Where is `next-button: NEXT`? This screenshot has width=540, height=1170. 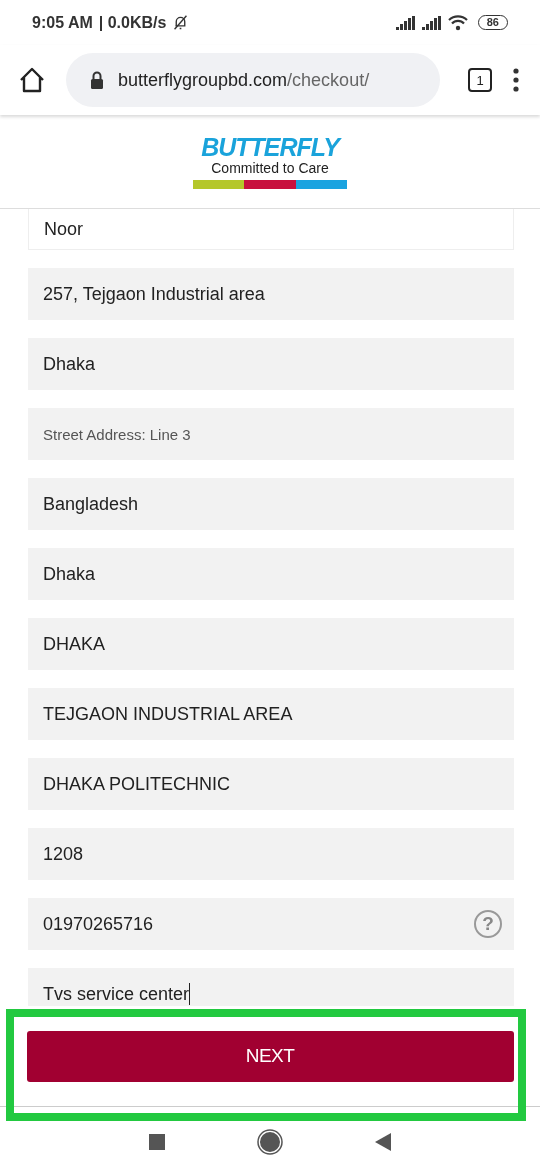 next-button: NEXT is located at coordinates (270, 1056).